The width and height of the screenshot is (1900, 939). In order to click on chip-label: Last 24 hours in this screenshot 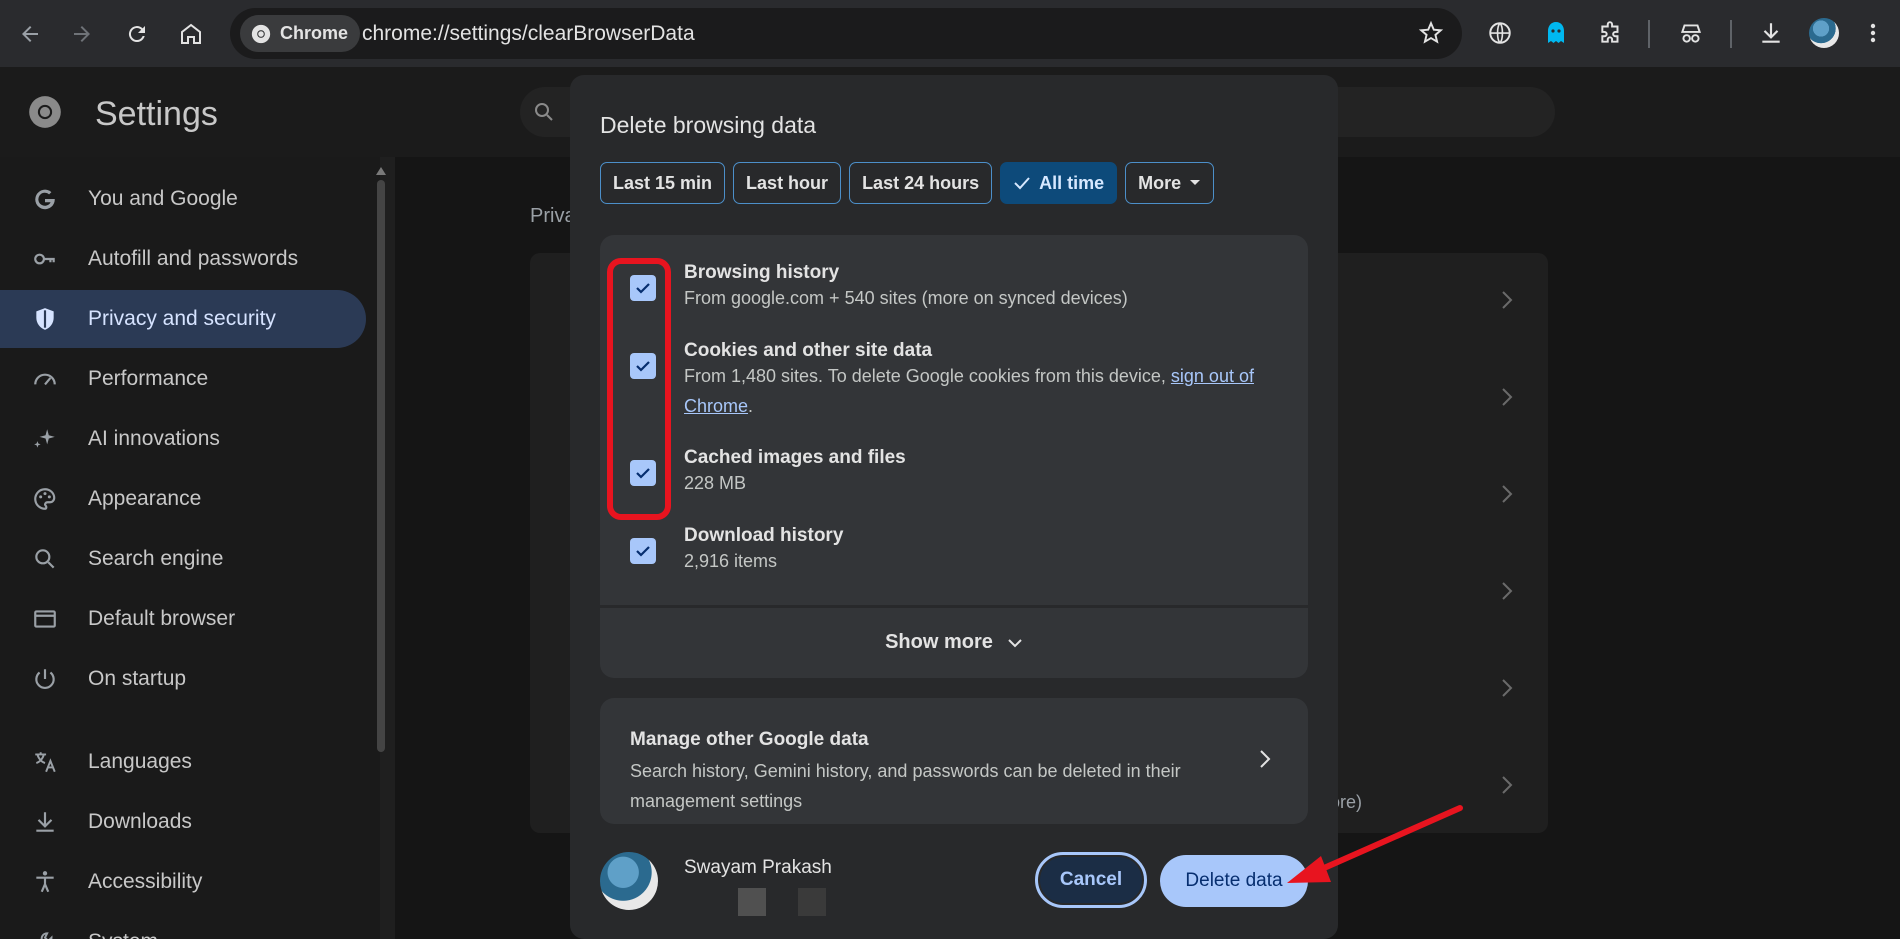, I will do `click(921, 182)`.